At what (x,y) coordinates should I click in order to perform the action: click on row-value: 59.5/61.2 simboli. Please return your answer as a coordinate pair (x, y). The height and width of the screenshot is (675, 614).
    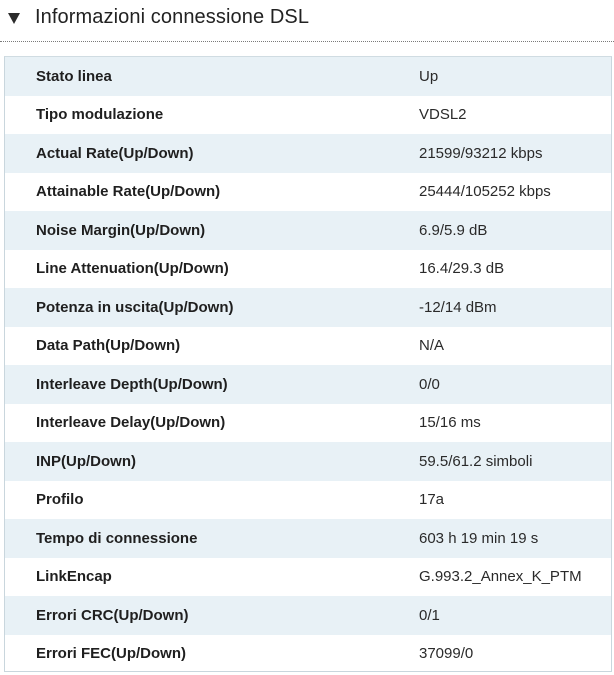
    Looking at the image, I should click on (476, 461).